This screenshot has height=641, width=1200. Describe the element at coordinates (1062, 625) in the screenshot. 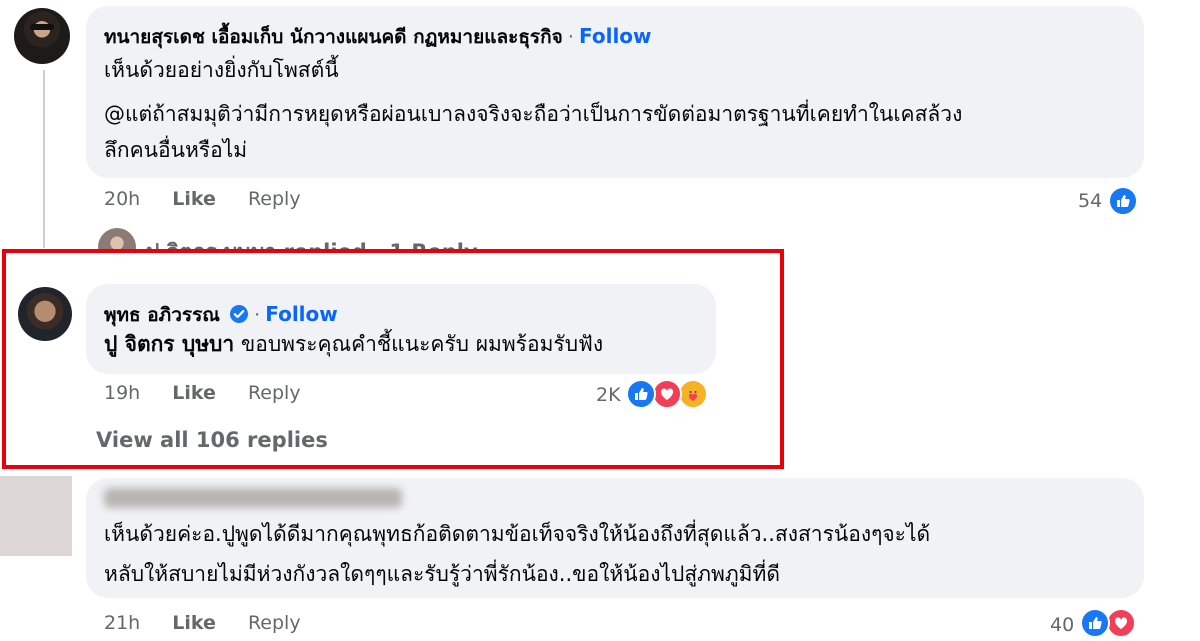

I see `reaction-count: 40` at that location.